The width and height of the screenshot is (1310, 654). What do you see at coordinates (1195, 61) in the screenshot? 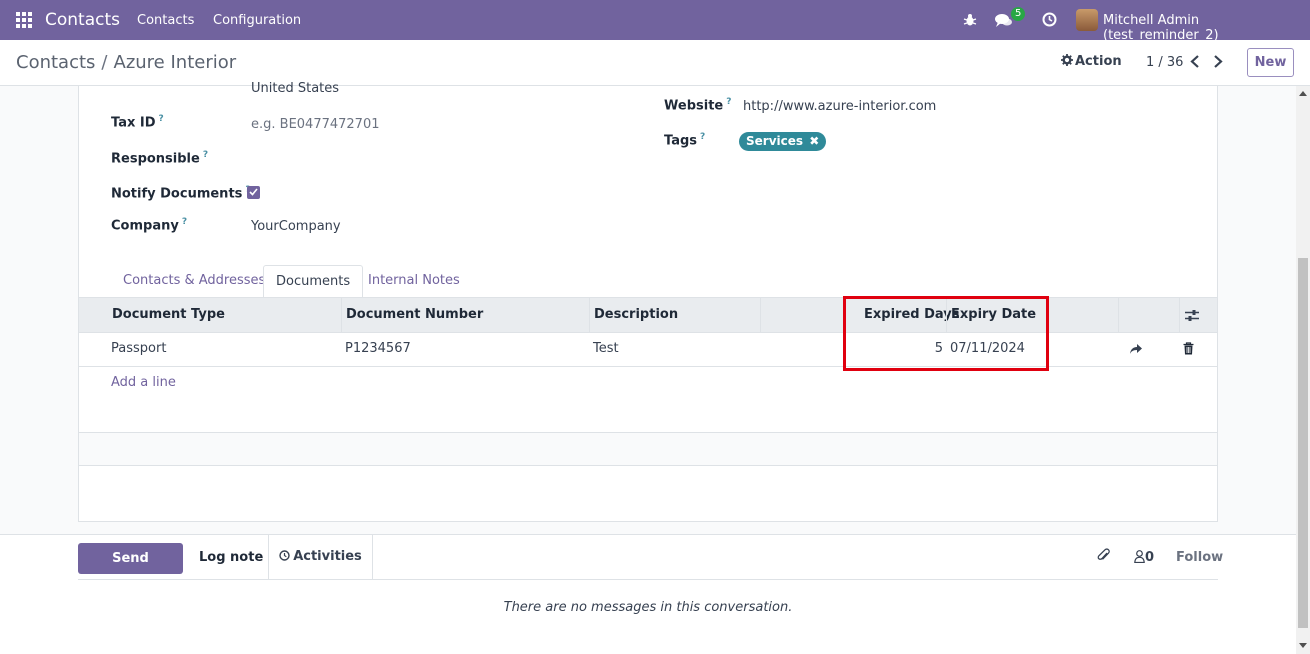
I see `pager-previous-icon` at bounding box center [1195, 61].